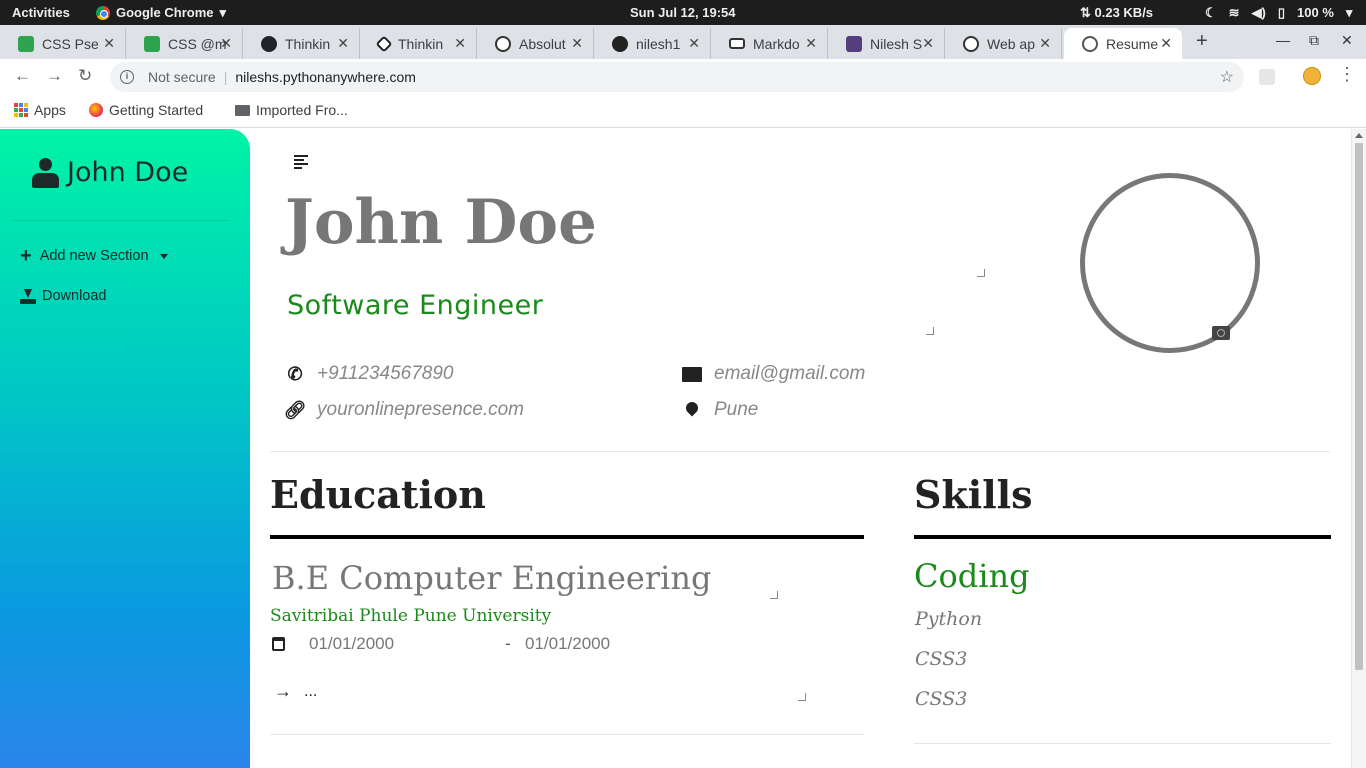  What do you see at coordinates (1211, 12) in the screenshot?
I see `night-light-icon: ☾` at bounding box center [1211, 12].